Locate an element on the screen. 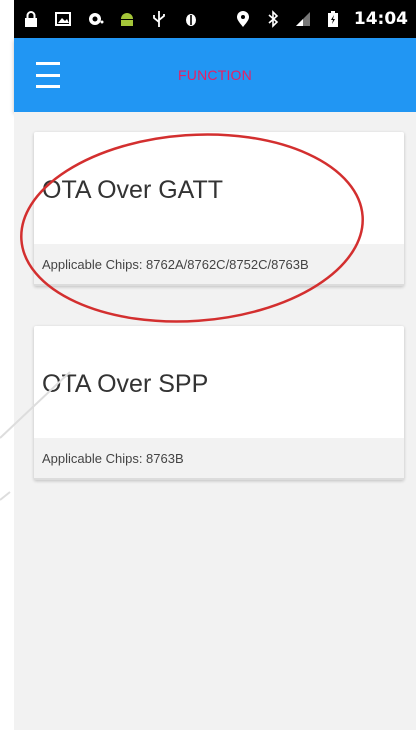 Image resolution: width=416 pixels, height=730 pixels. status-bar: 14:04 is located at coordinates (215, 19).